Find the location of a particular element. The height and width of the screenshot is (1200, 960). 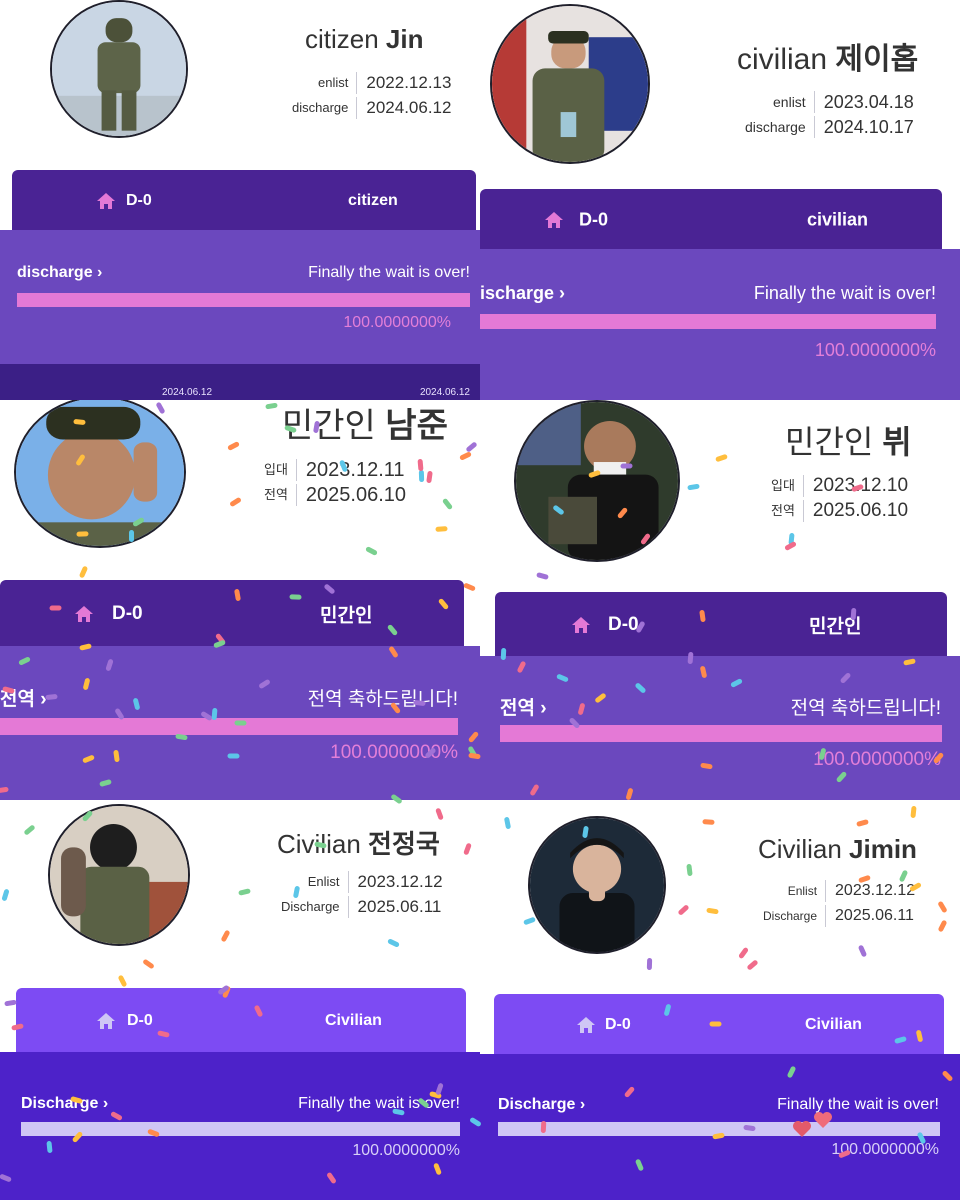

status-label: Civilian is located at coordinates (353, 1020).